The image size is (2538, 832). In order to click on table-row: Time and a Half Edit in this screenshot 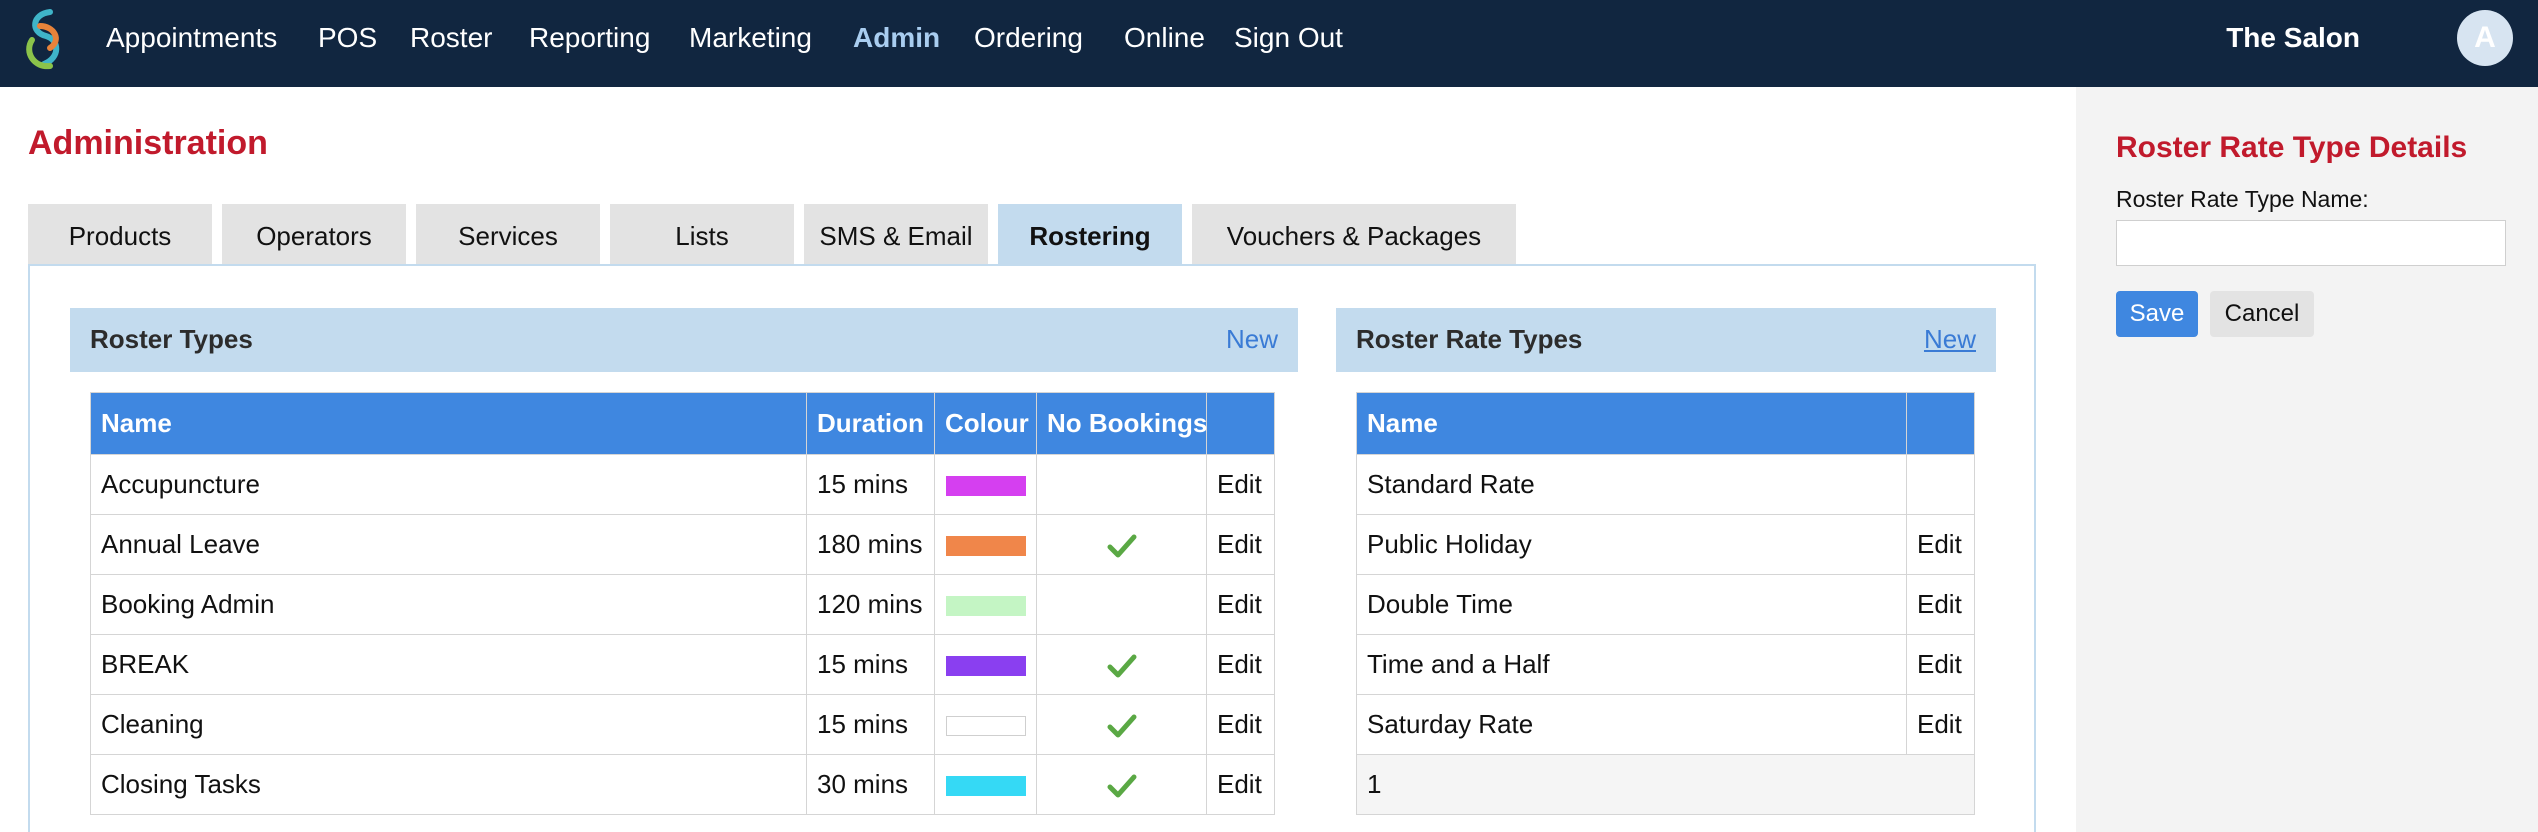, I will do `click(1665, 664)`.